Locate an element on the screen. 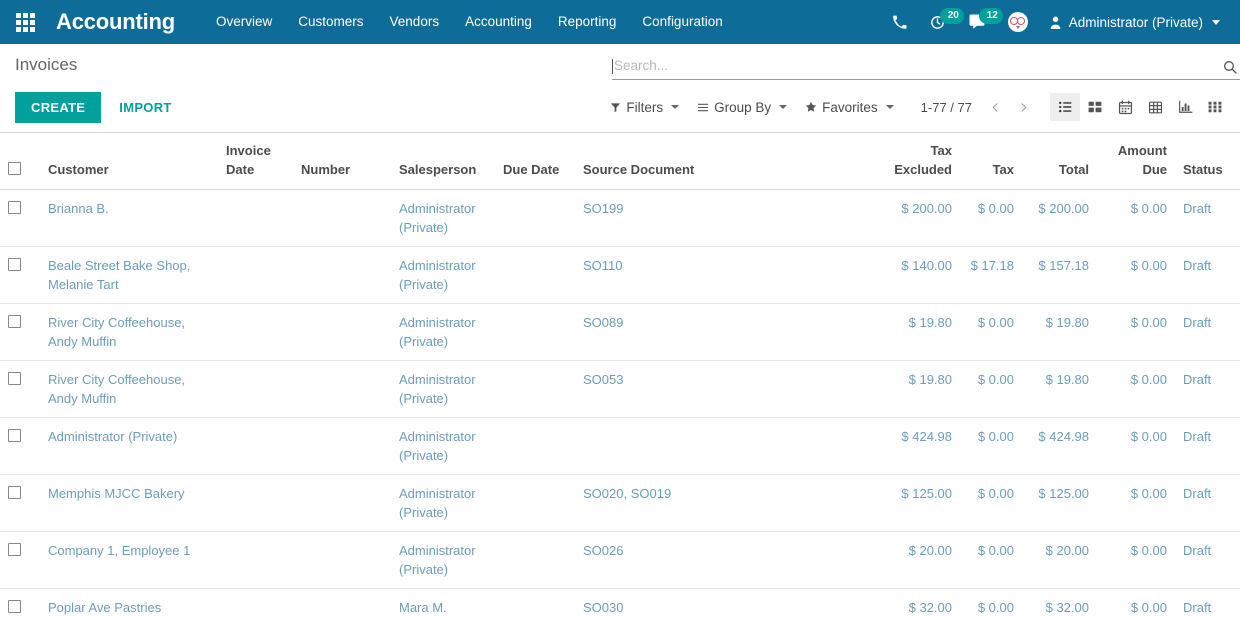 Image resolution: width=1240 pixels, height=617 pixels. cell-customer: Beale Street Bake Shop, Melanie Tart is located at coordinates (129, 275).